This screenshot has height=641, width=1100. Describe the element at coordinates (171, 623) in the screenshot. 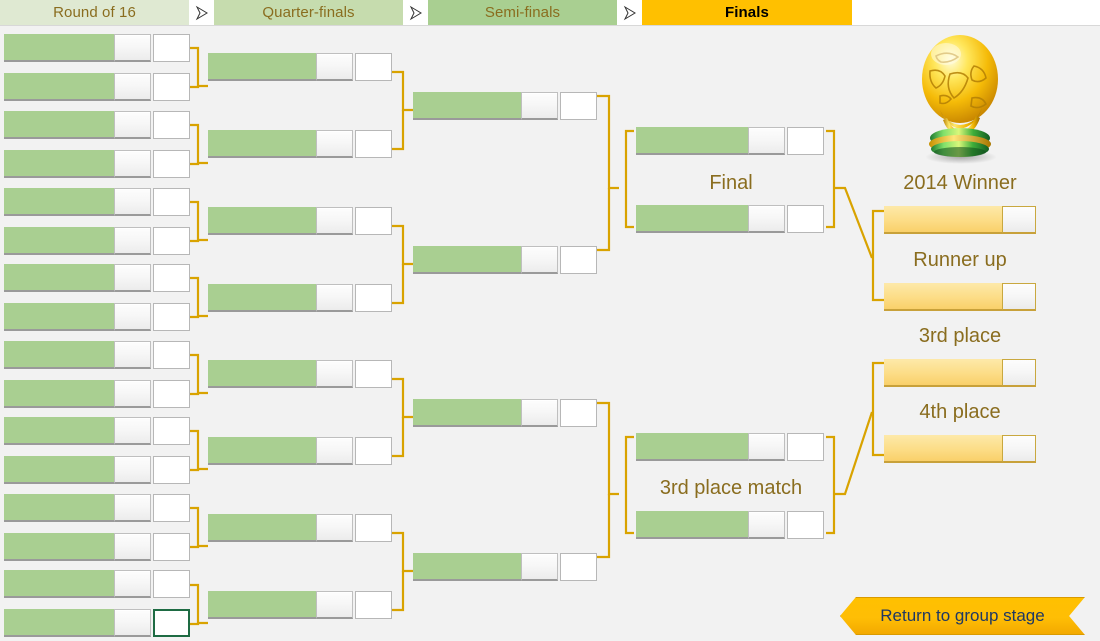

I see `penalty-box-selected` at that location.